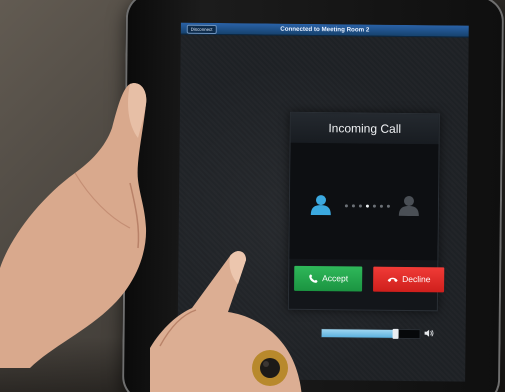 The height and width of the screenshot is (392, 505). I want to click on volume-control, so click(379, 333).